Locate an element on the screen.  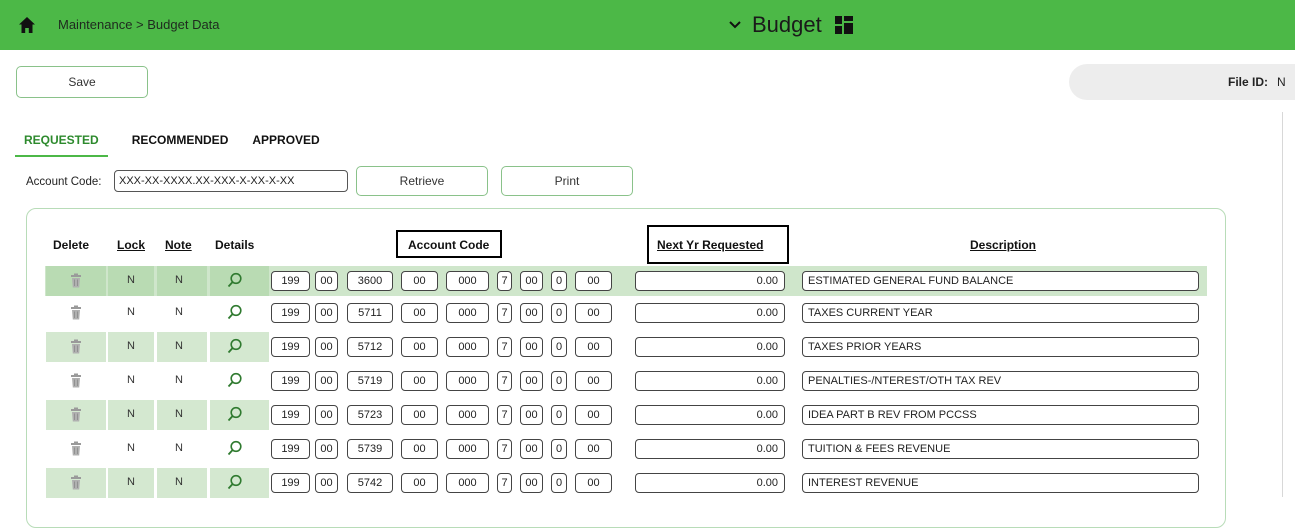
description-input: TAXES PRIOR YEARS is located at coordinates (1000, 347).